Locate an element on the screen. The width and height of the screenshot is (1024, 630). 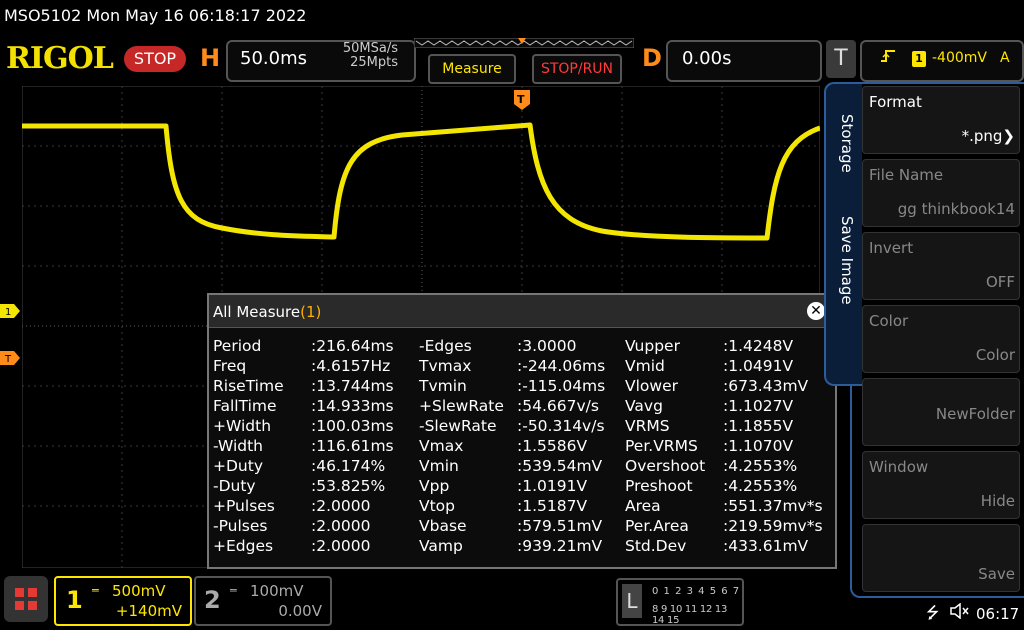
timebase-value: 50.0ms is located at coordinates (273, 58).